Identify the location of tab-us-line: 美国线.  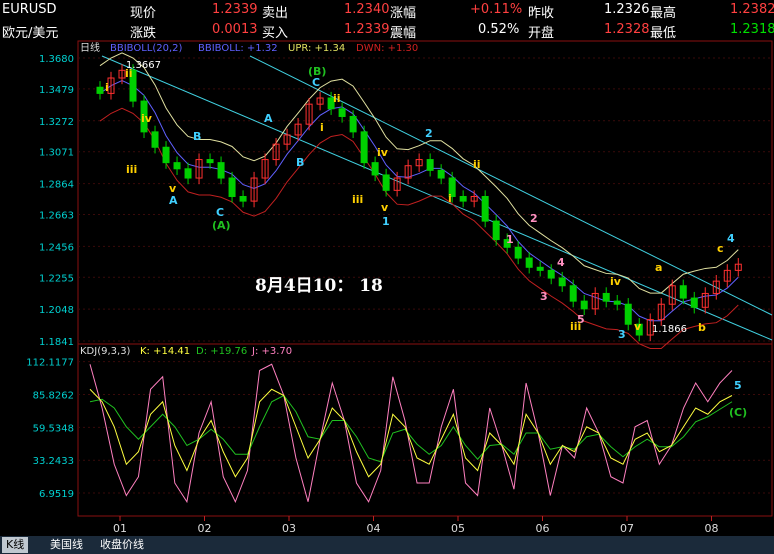
(66, 545).